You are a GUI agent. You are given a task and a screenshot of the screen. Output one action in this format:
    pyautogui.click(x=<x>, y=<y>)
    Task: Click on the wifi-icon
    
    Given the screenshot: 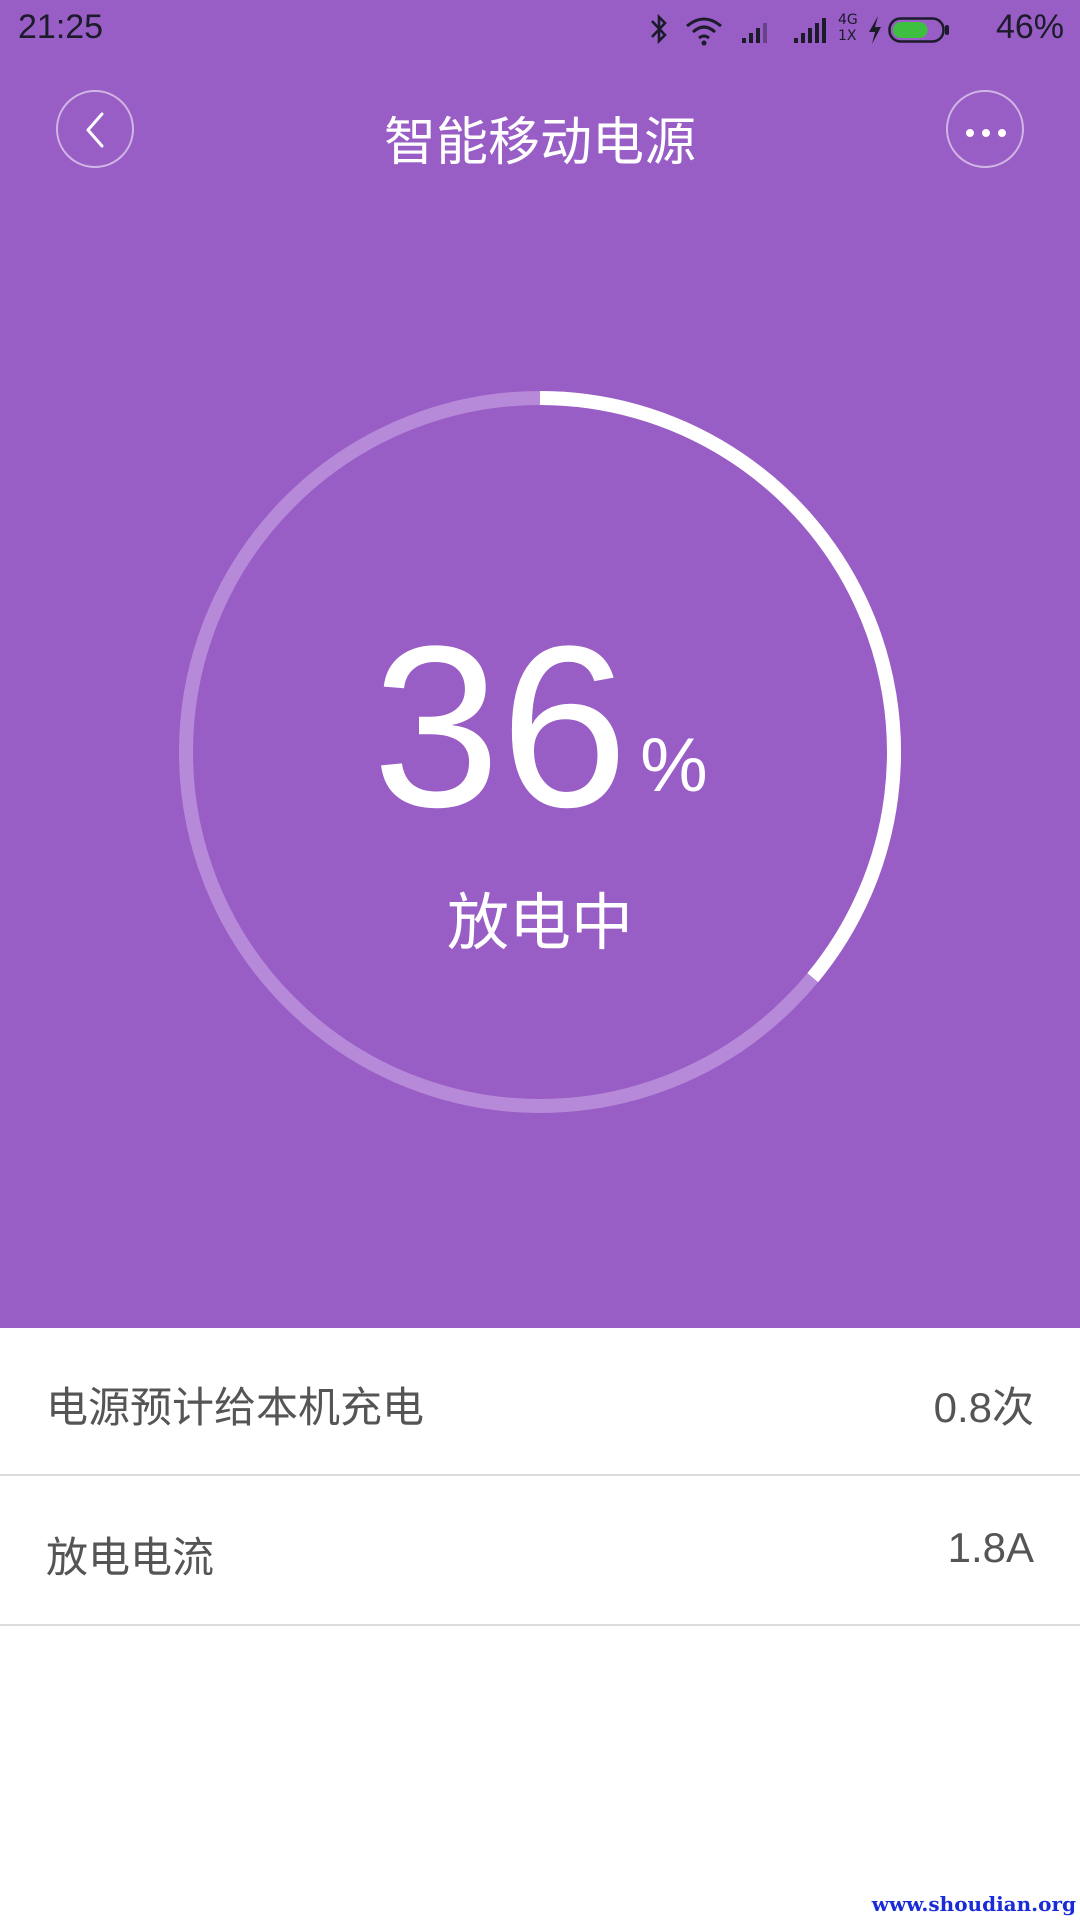 What is the action you would take?
    pyautogui.click(x=704, y=33)
    